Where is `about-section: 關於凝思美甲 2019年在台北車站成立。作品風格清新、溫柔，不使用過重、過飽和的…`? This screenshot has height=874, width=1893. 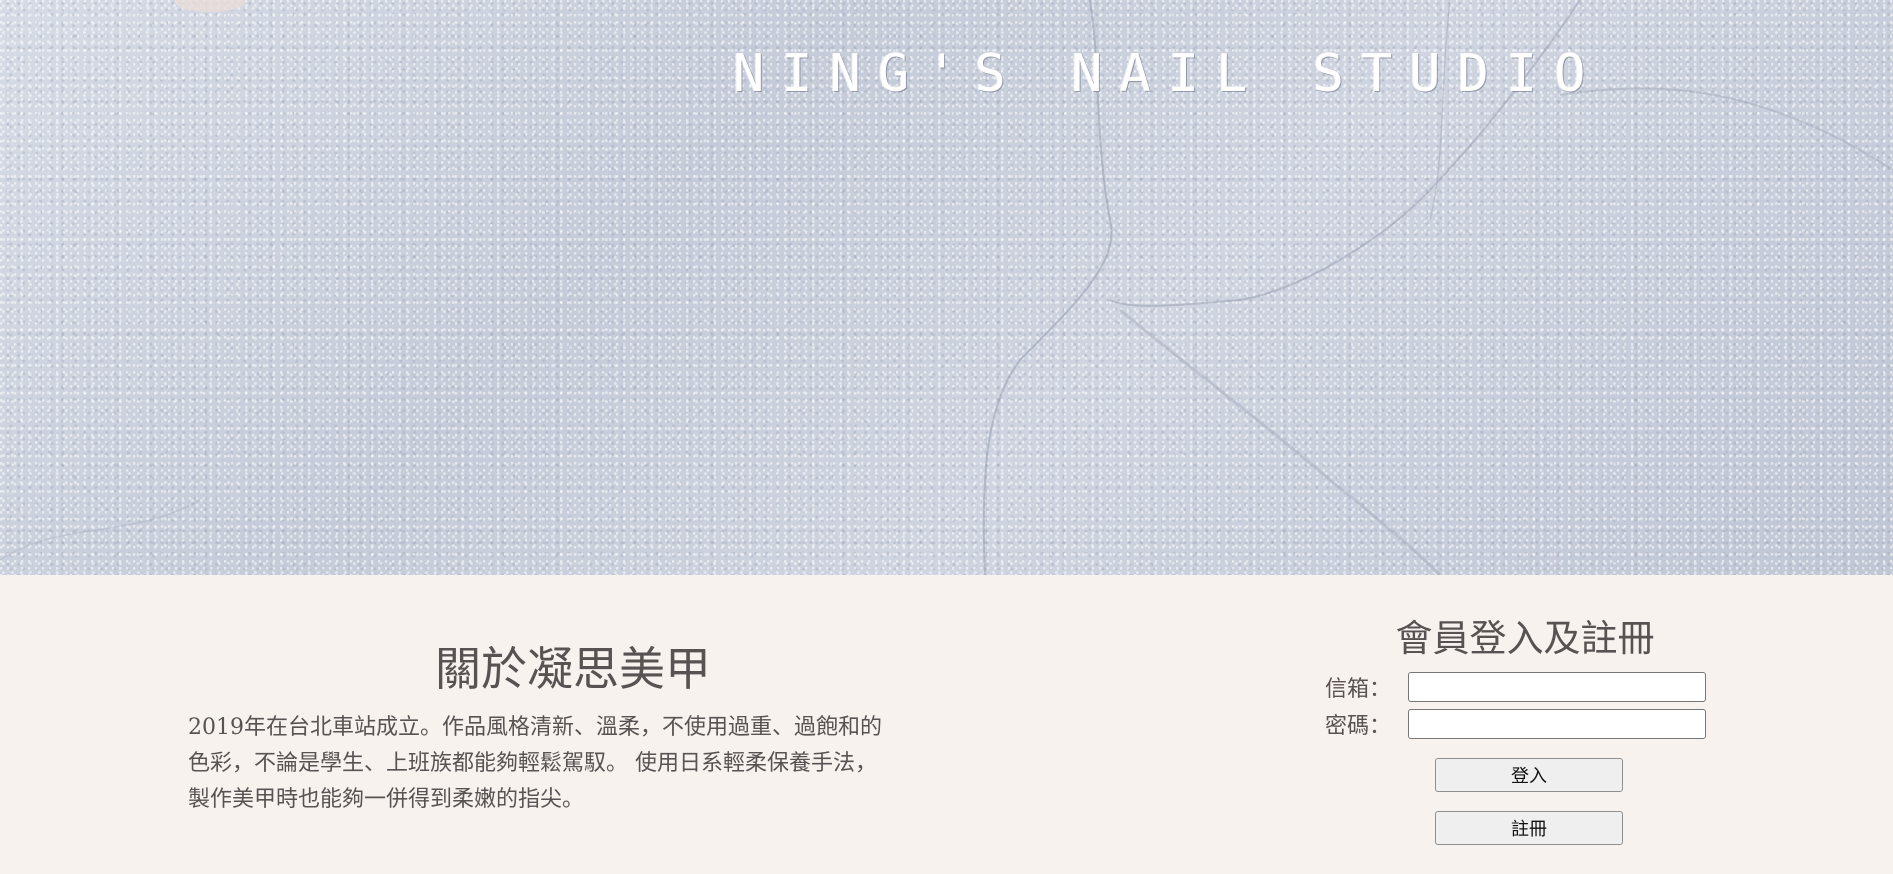
about-section: 關於凝思美甲 2019年在台北車站成立。作品風格清新、溫柔，不使用過重、過飽和的… is located at coordinates (563, 729).